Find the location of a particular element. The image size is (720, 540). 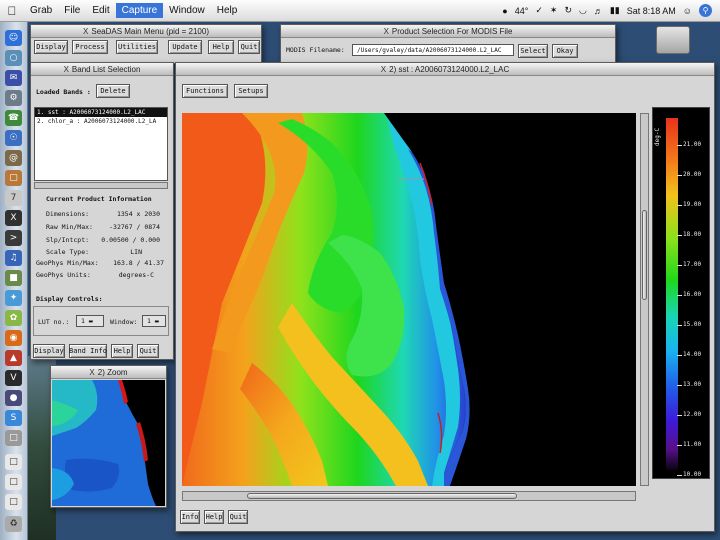

lut-dropdown: 1 ▬ is located at coordinates (90, 321).